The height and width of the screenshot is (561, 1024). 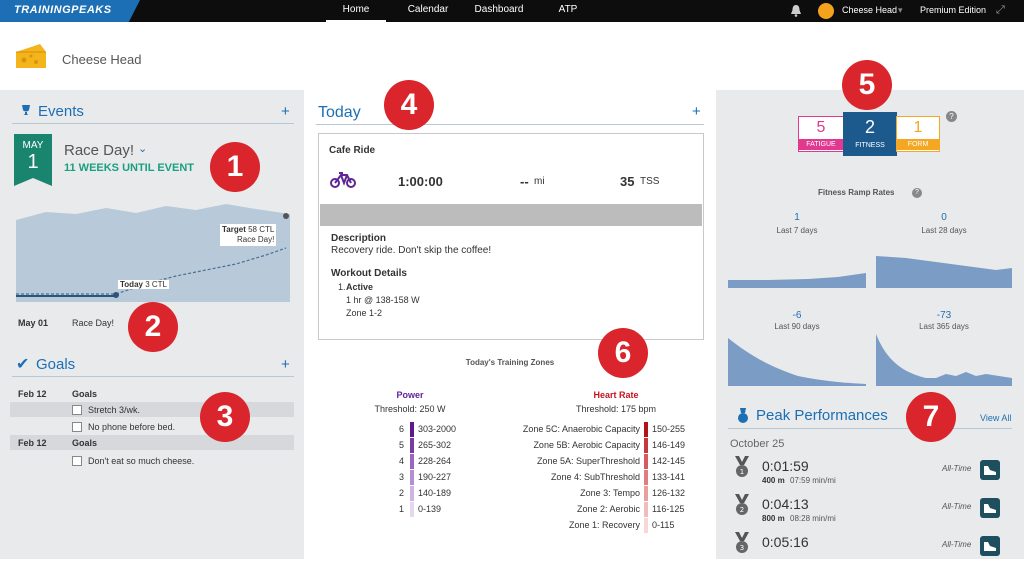 I want to click on workout-graph, so click(x=511, y=215).